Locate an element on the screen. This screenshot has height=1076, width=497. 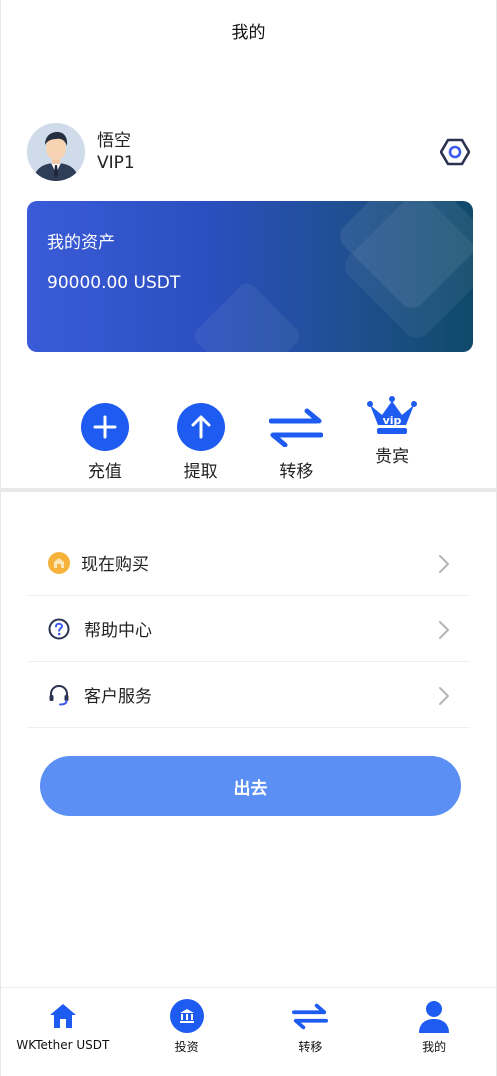
tab-invest: 投资 is located at coordinates (187, 1032).